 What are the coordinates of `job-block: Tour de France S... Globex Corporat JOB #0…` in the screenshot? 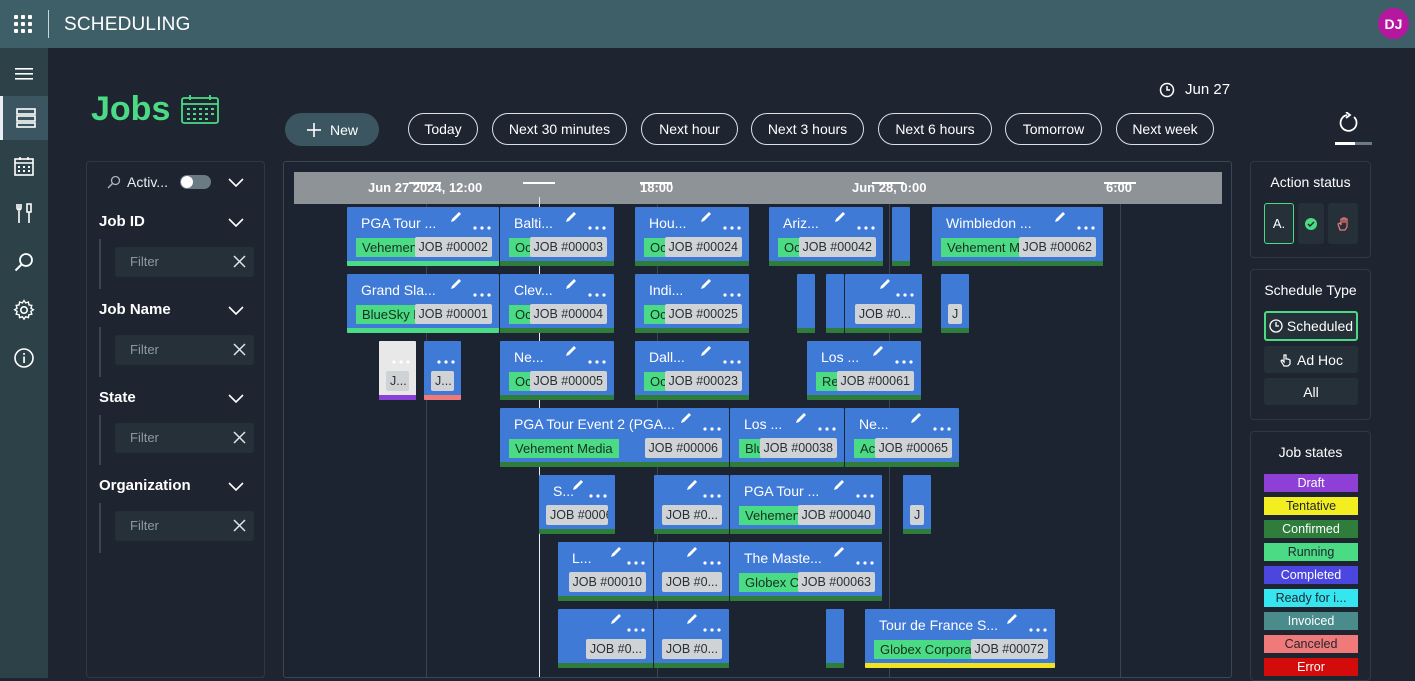 It's located at (960, 638).